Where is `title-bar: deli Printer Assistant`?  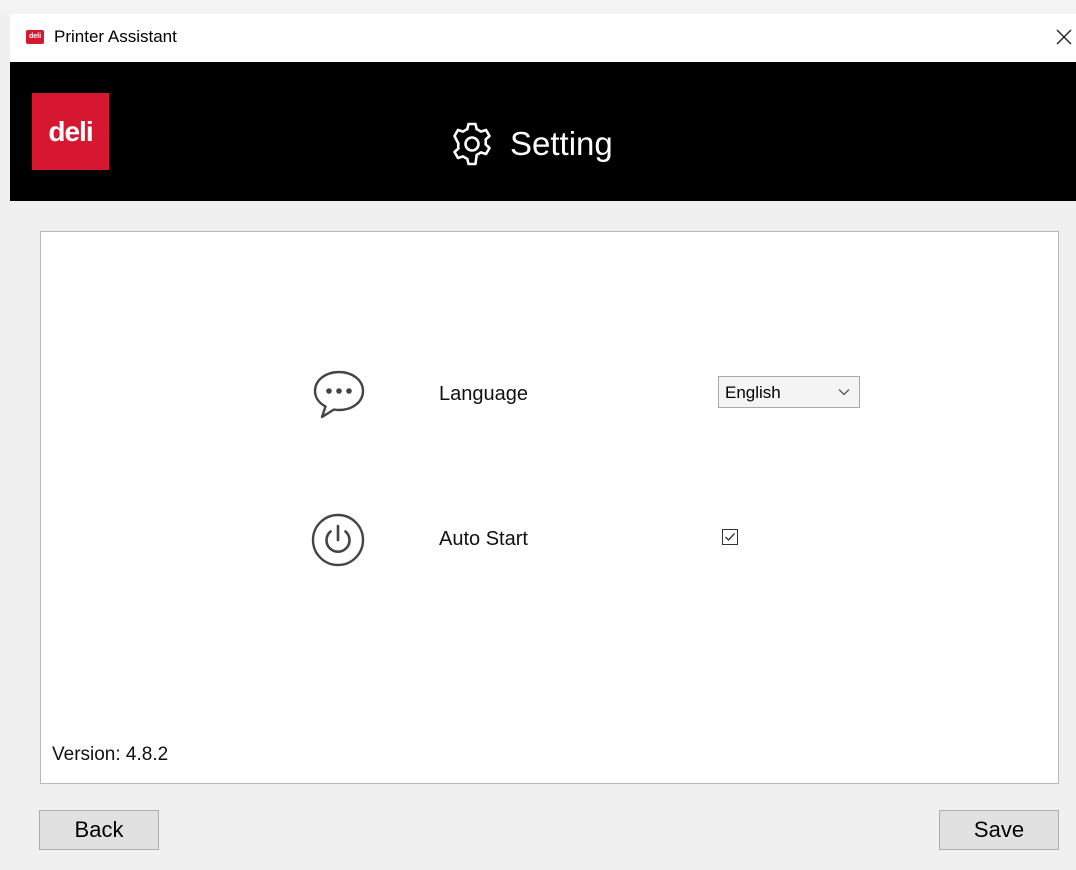 title-bar: deli Printer Assistant is located at coordinates (543, 38).